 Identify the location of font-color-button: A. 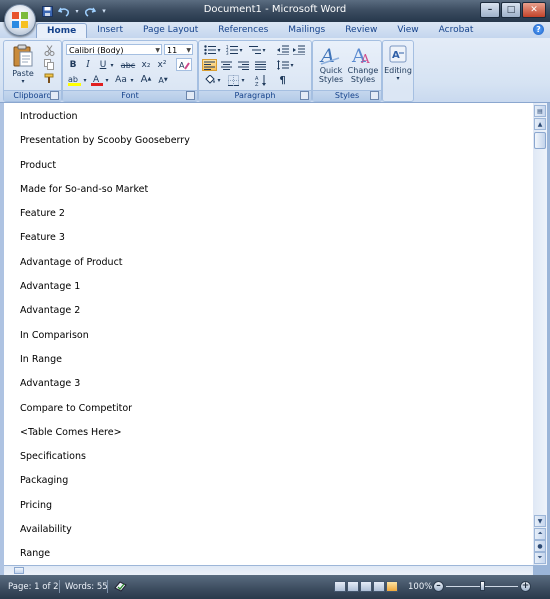
(97, 80).